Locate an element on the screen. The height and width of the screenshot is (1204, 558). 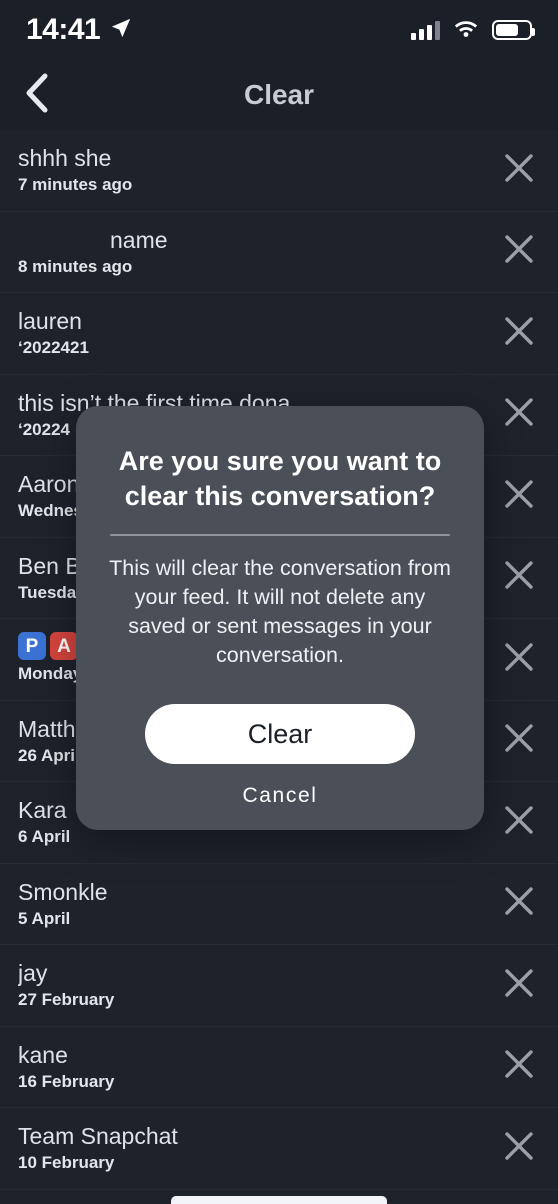
row-text: kane 16 February is located at coordinates (249, 1067).